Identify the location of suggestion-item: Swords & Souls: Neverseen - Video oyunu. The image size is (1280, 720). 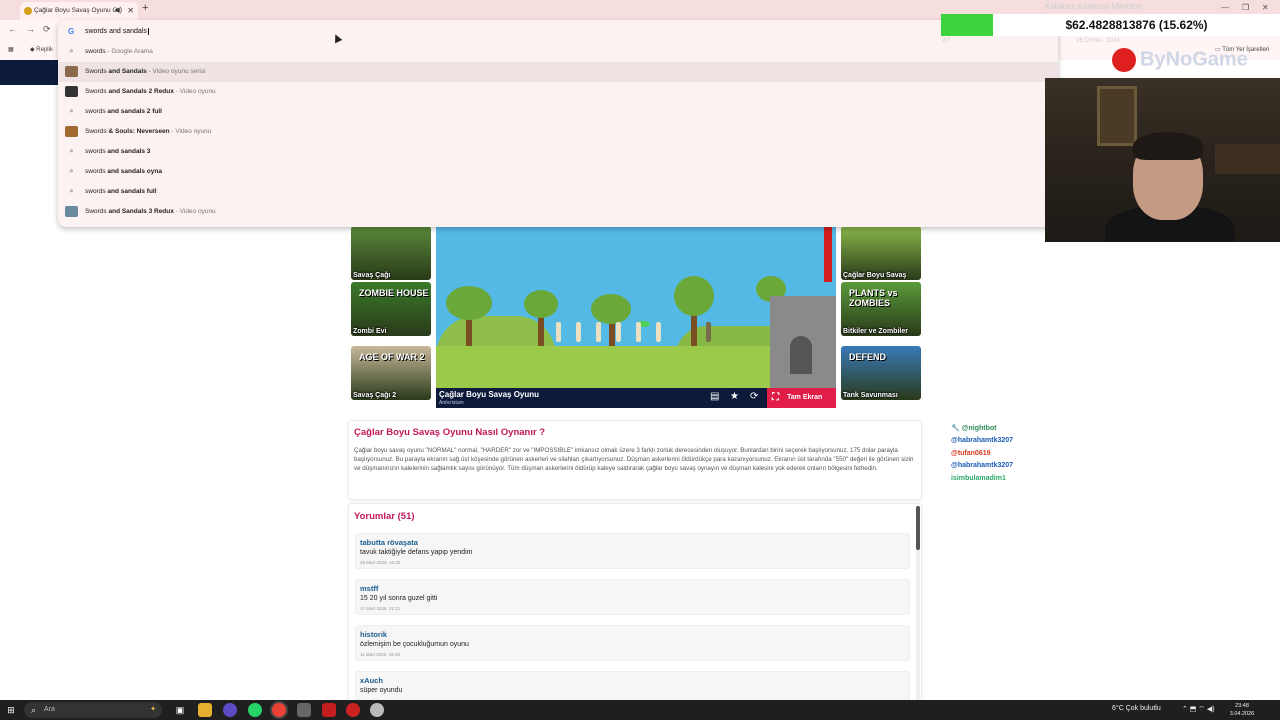
(558, 132).